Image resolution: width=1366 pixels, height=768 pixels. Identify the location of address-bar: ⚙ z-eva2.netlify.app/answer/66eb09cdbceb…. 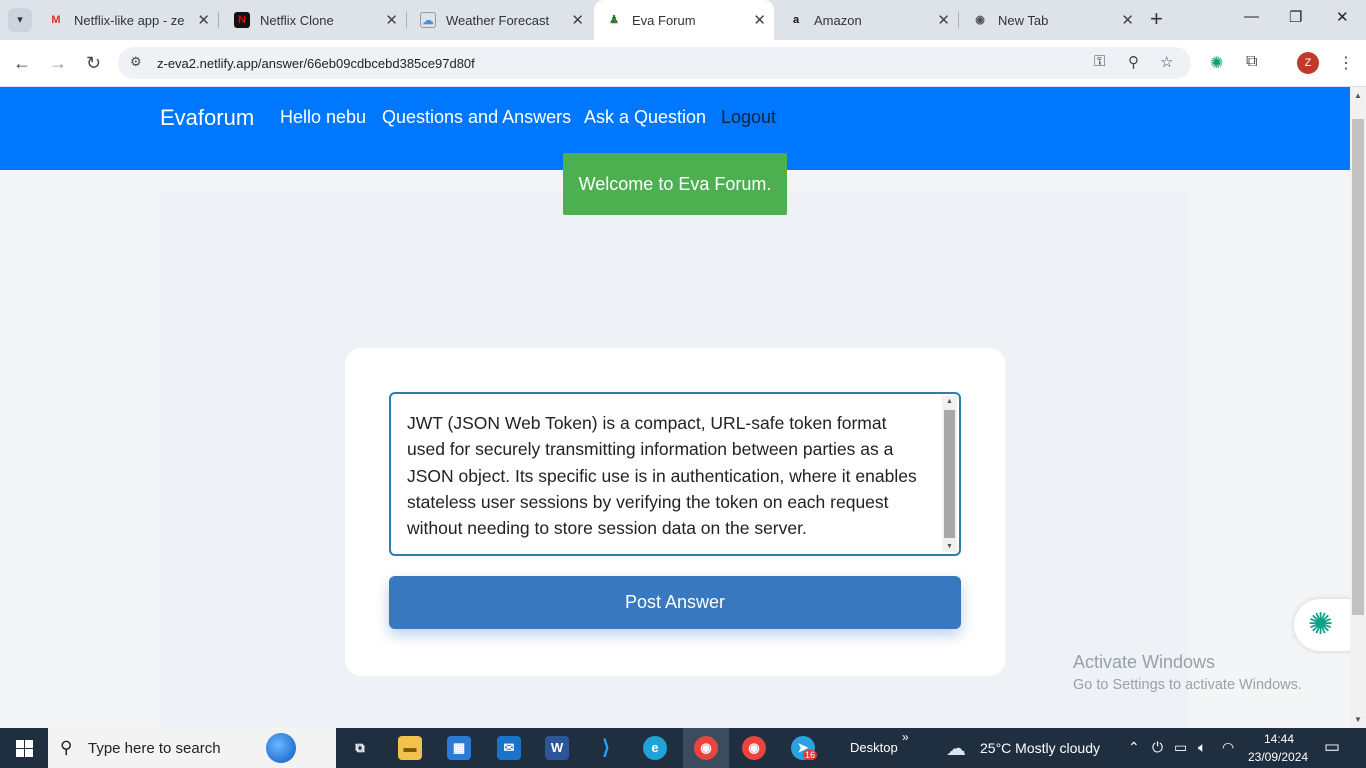
(654, 63).